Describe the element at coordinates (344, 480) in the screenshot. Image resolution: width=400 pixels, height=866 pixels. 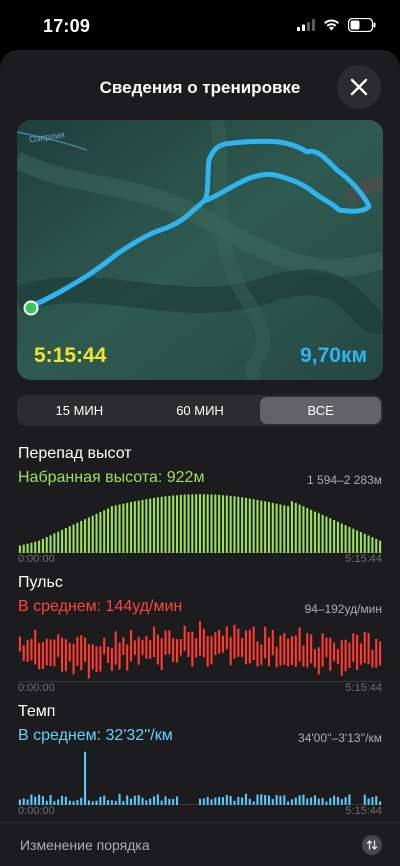
I see `elevation-range: 1 594–2 283м` at that location.